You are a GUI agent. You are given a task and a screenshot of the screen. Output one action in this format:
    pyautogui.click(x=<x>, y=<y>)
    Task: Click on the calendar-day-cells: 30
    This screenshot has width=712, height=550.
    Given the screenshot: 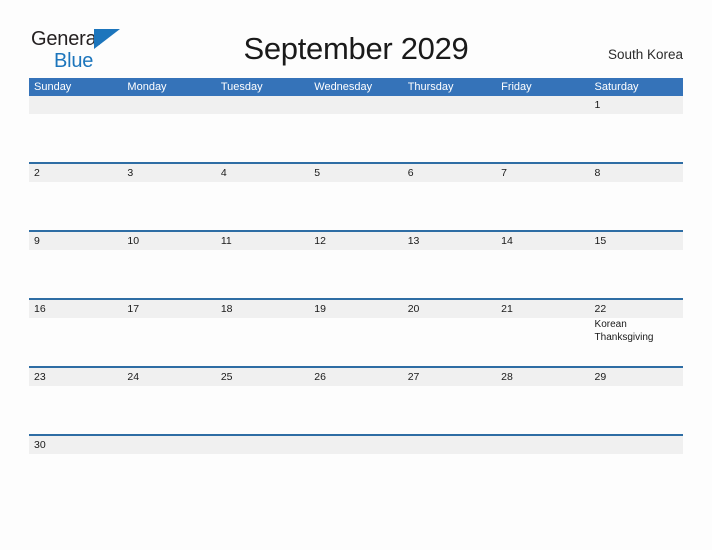 What is the action you would take?
    pyautogui.click(x=356, y=447)
    